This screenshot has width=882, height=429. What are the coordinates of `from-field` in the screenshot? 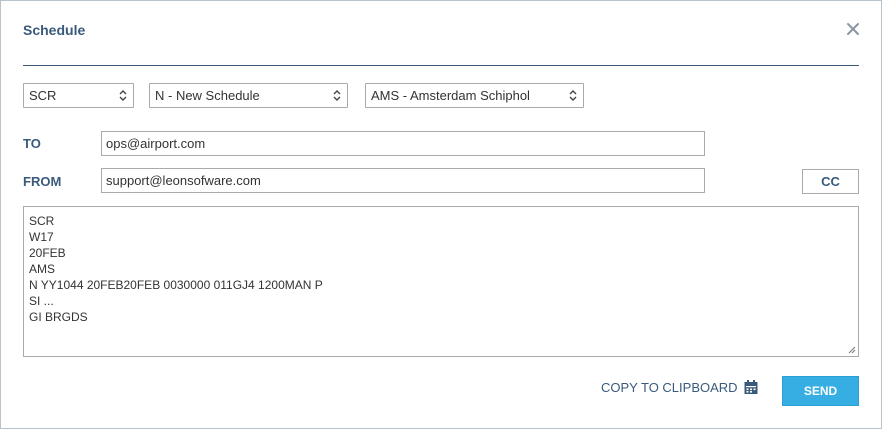 It's located at (403, 180).